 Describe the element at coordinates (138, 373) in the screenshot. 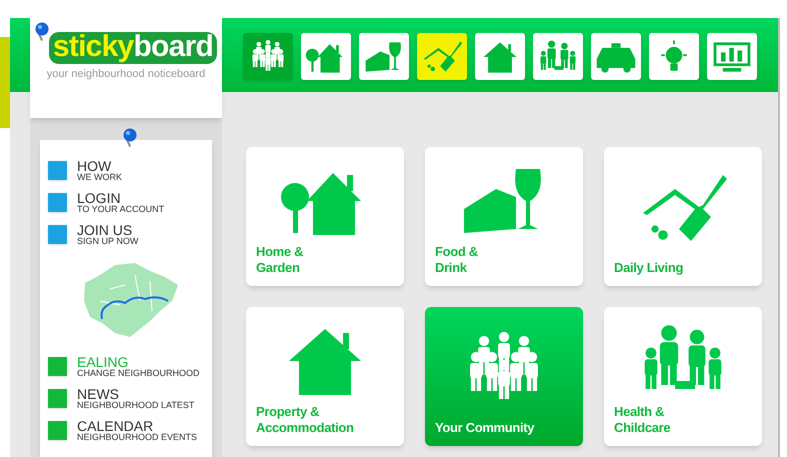

I see `link-subtitle: CHANGE NEIGHBOURHOOD` at that location.